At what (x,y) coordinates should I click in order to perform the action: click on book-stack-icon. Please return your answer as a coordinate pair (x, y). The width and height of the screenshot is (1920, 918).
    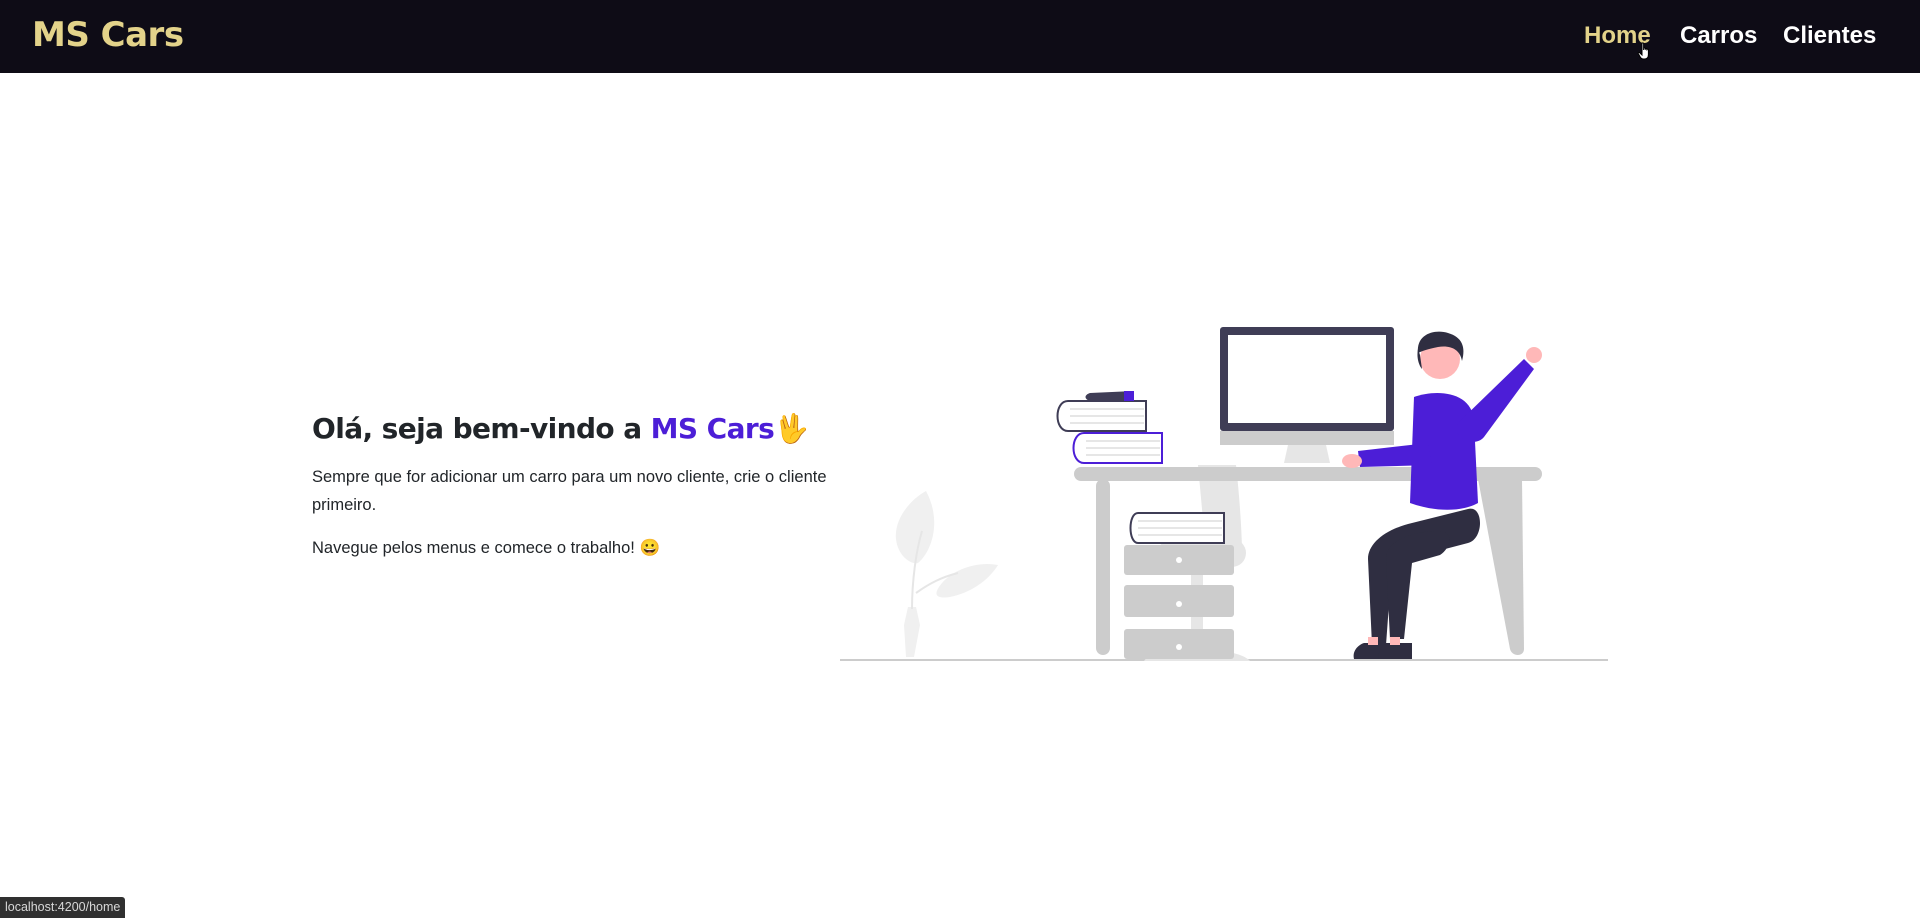
    Looking at the image, I should click on (1109, 427).